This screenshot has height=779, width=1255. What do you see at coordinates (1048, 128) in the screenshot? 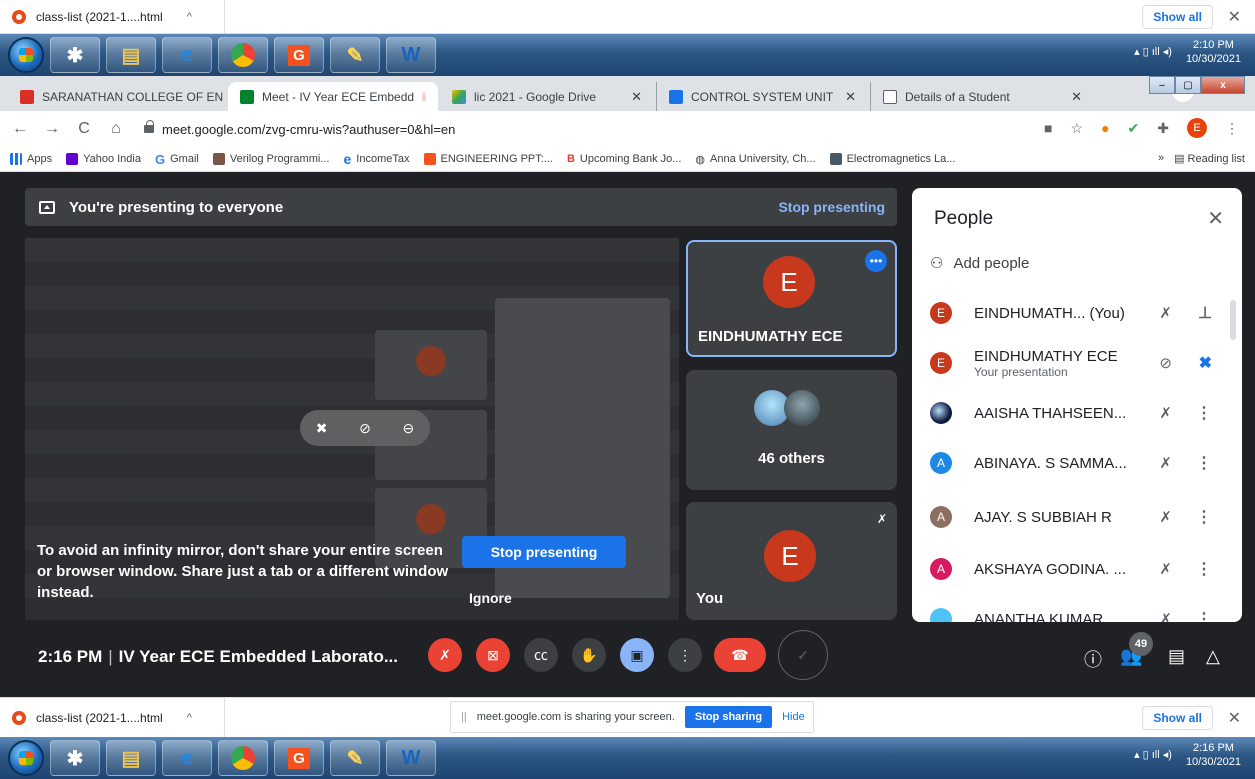
I see `camera-icon: ■` at bounding box center [1048, 128].